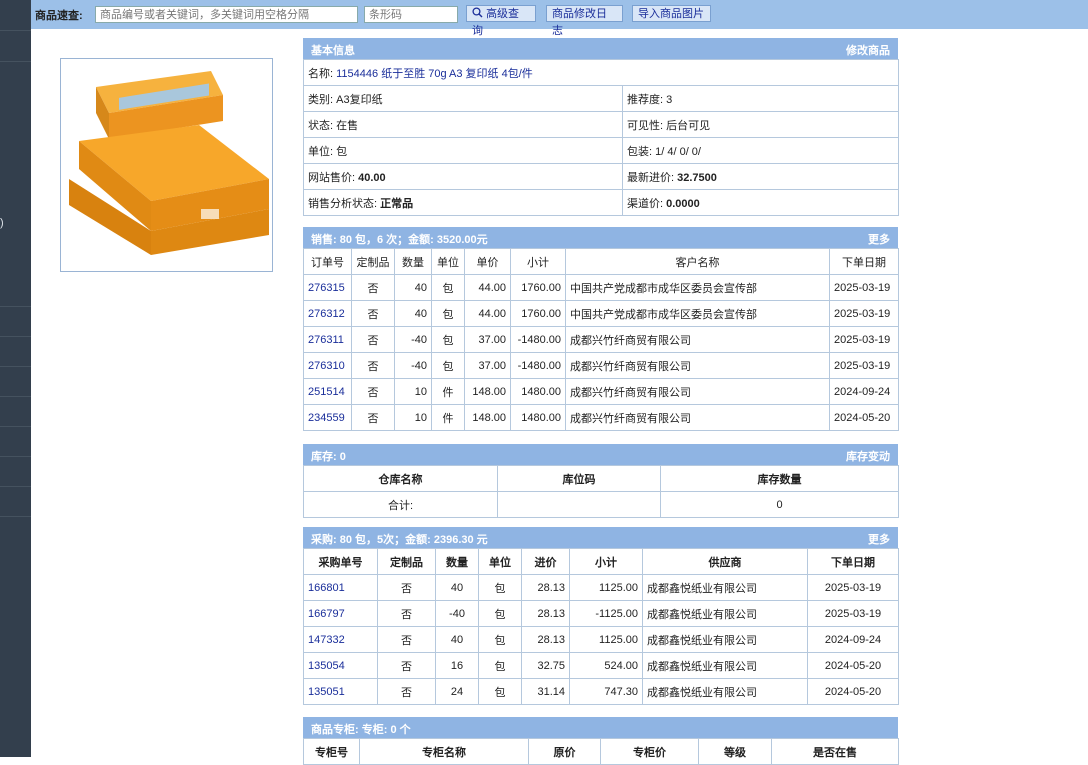  What do you see at coordinates (879, 239) in the screenshot?
I see `sales-more-link: 更多` at bounding box center [879, 239].